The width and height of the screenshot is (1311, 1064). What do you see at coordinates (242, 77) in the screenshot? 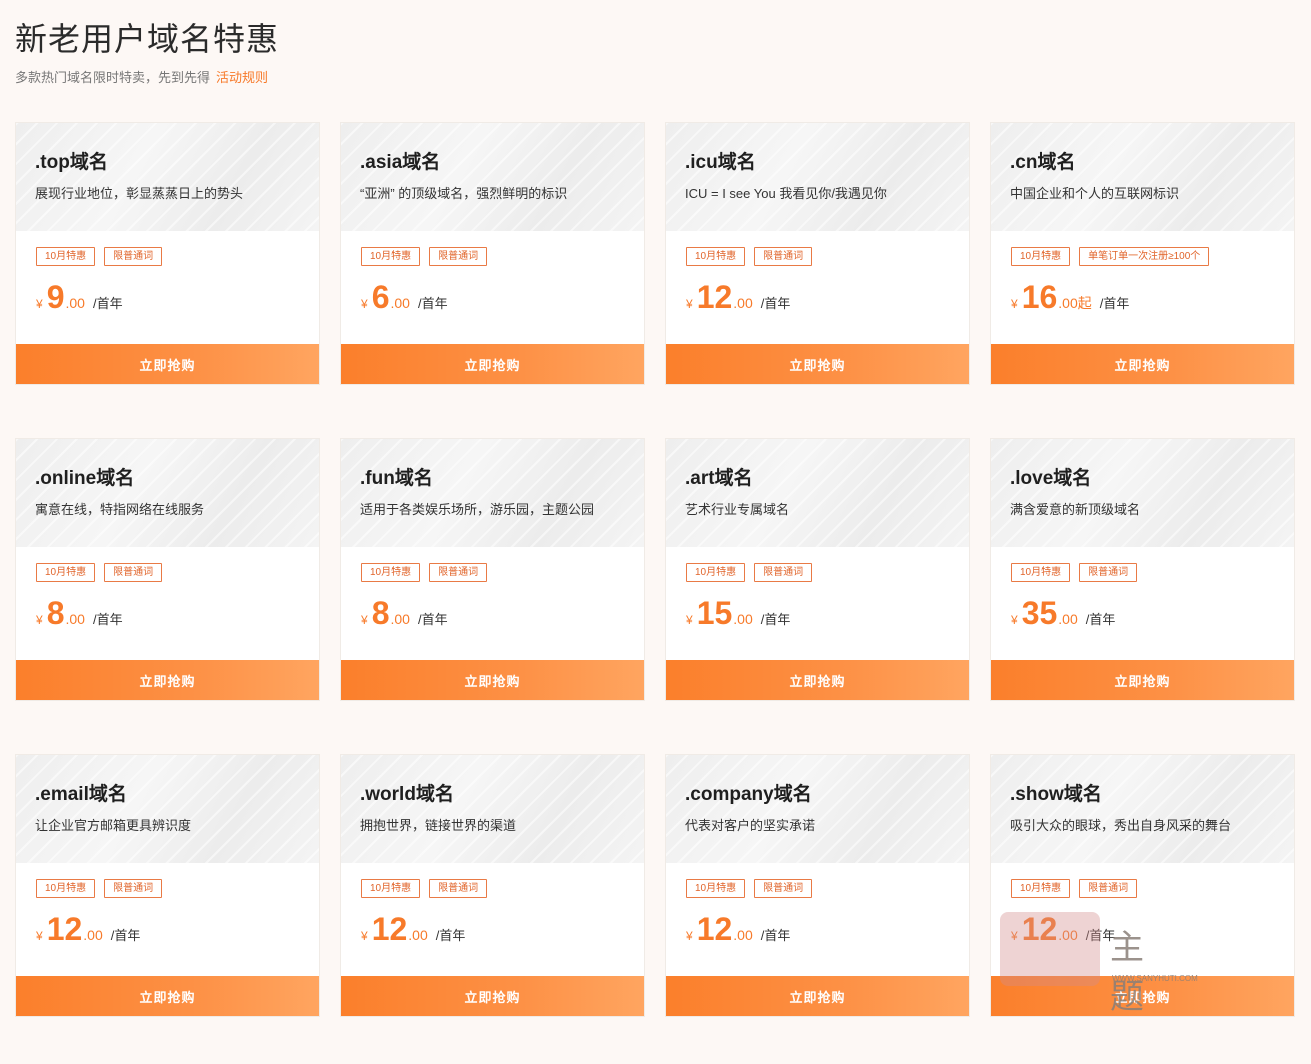
I see `activity-rules-link: 活动规则` at bounding box center [242, 77].